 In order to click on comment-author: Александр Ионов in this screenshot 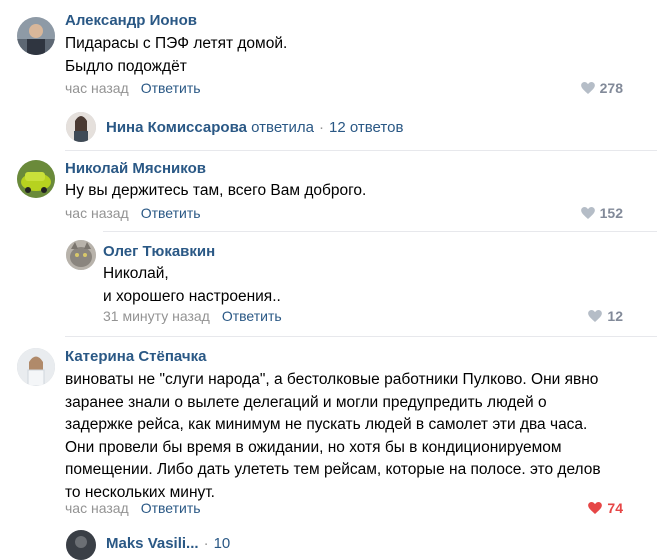, I will do `click(131, 20)`.